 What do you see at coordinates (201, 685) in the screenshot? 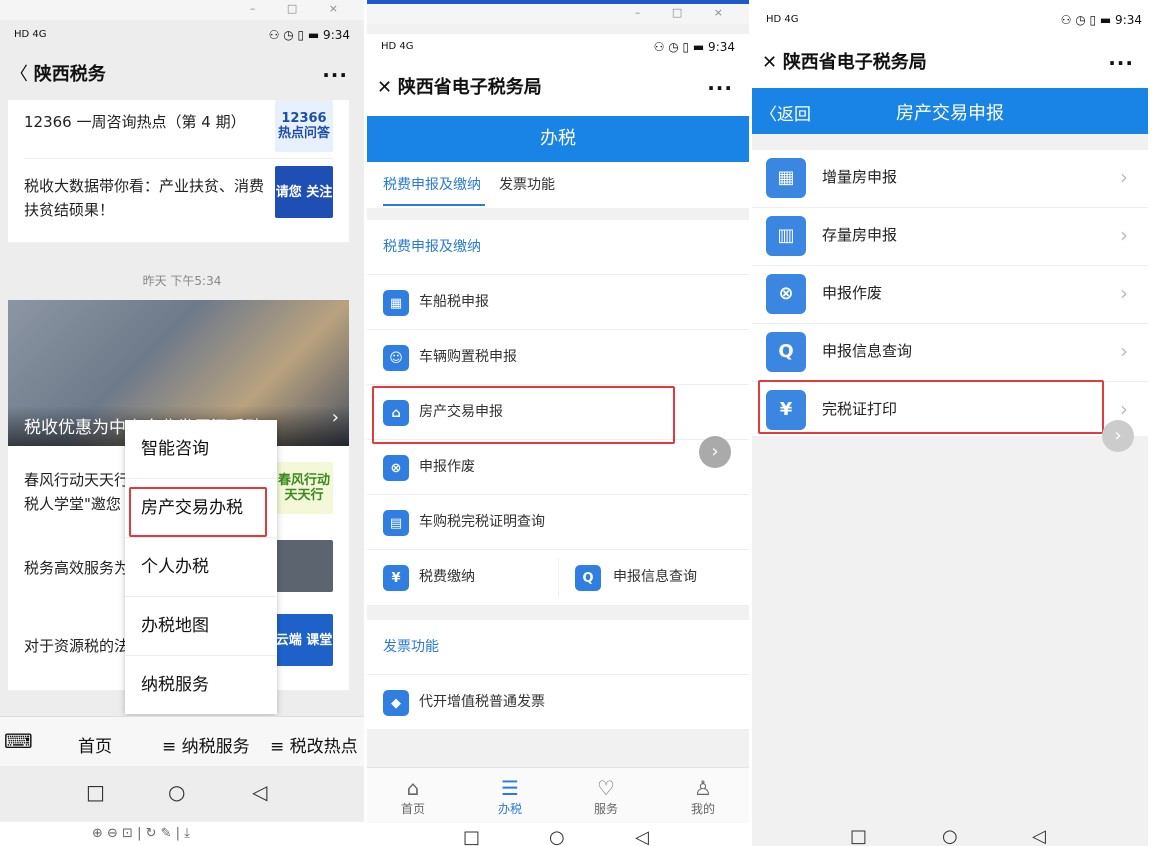
I see `menu-item-tax-service: 纳税服务` at bounding box center [201, 685].